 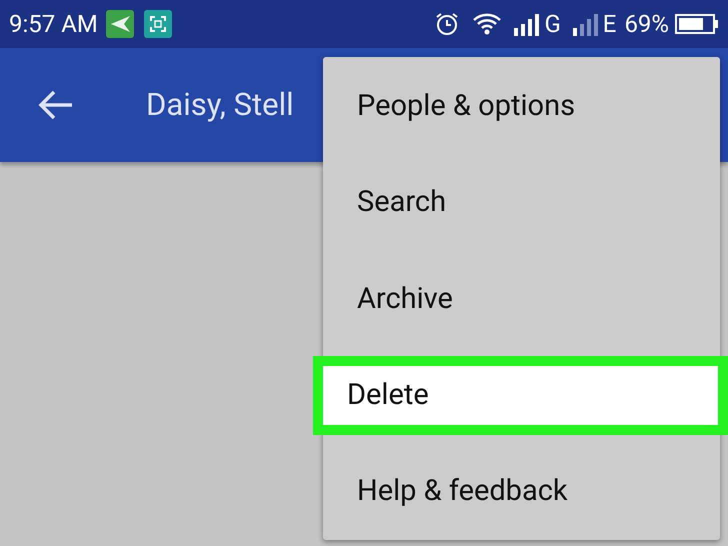 What do you see at coordinates (586, 24) in the screenshot?
I see `signal-icon` at bounding box center [586, 24].